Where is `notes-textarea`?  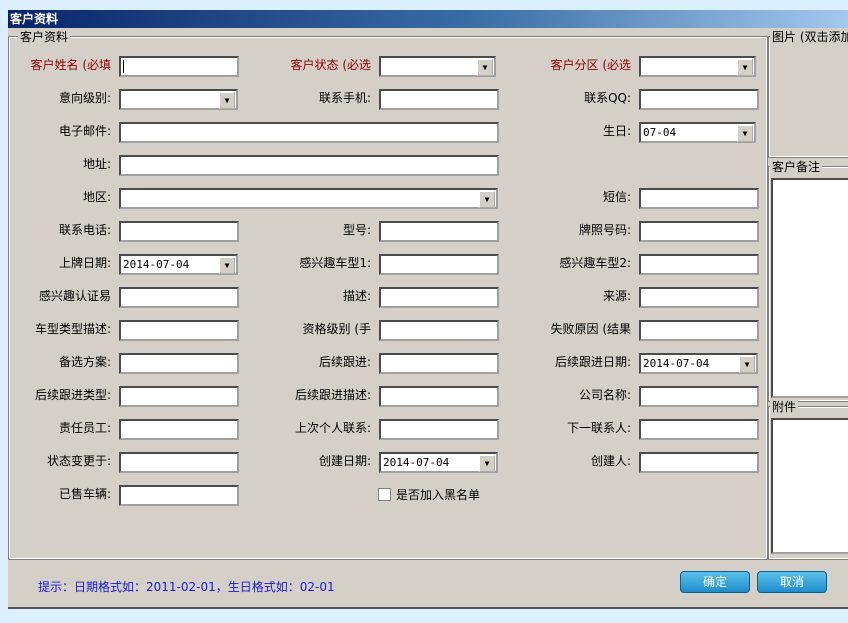
notes-textarea is located at coordinates (809, 288).